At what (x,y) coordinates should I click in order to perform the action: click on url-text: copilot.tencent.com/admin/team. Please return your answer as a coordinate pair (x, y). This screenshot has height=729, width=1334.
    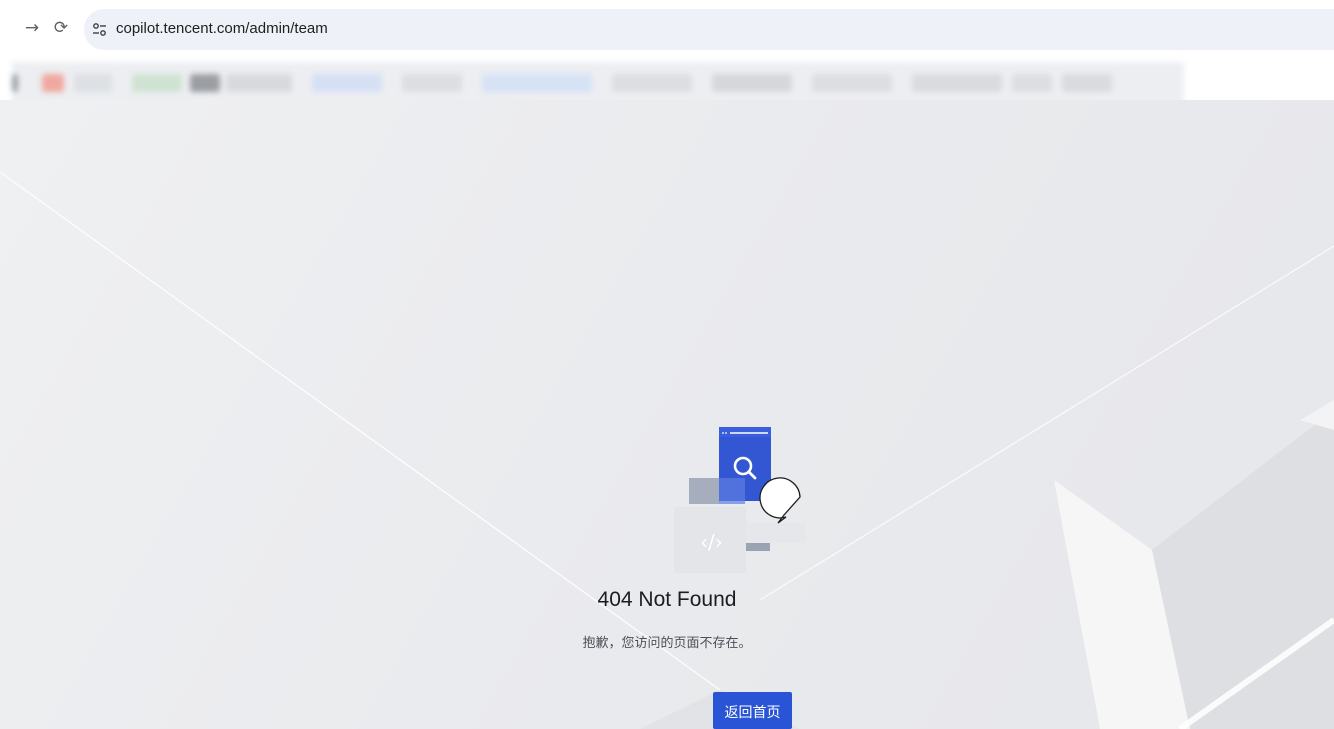
    Looking at the image, I should click on (222, 28).